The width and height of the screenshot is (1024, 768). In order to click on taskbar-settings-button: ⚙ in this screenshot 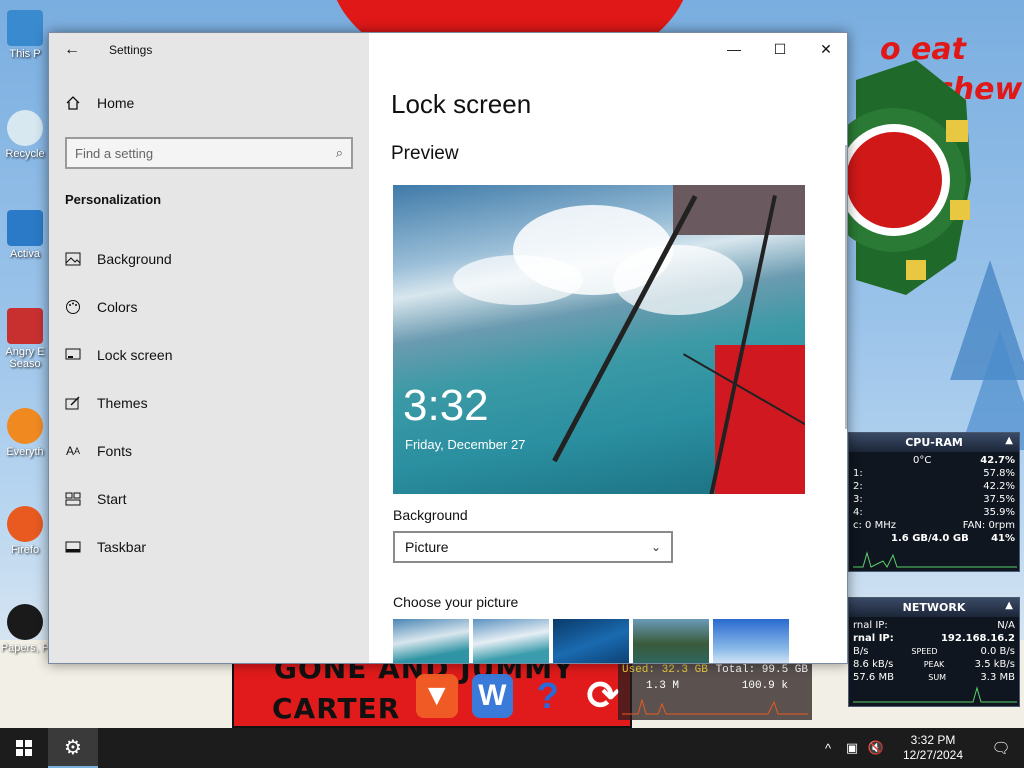, I will do `click(73, 748)`.